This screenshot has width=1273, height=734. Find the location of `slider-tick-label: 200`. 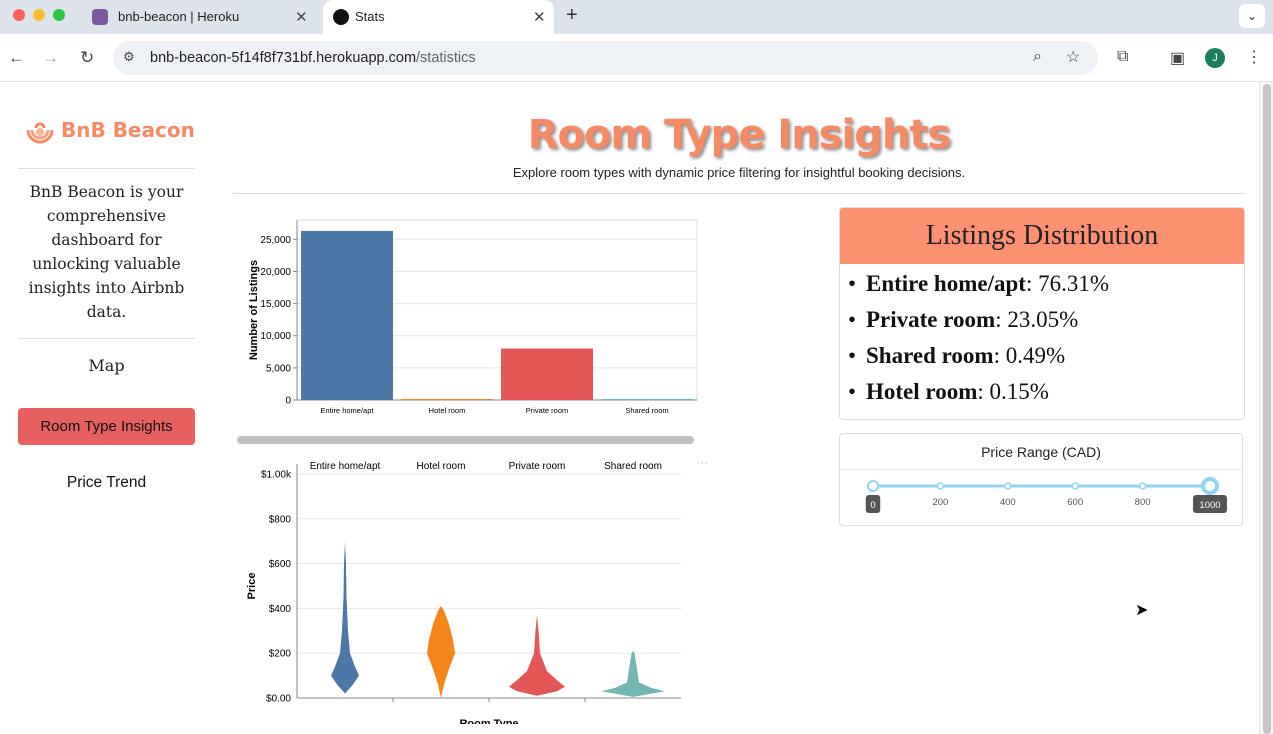

slider-tick-label: 200 is located at coordinates (940, 502).